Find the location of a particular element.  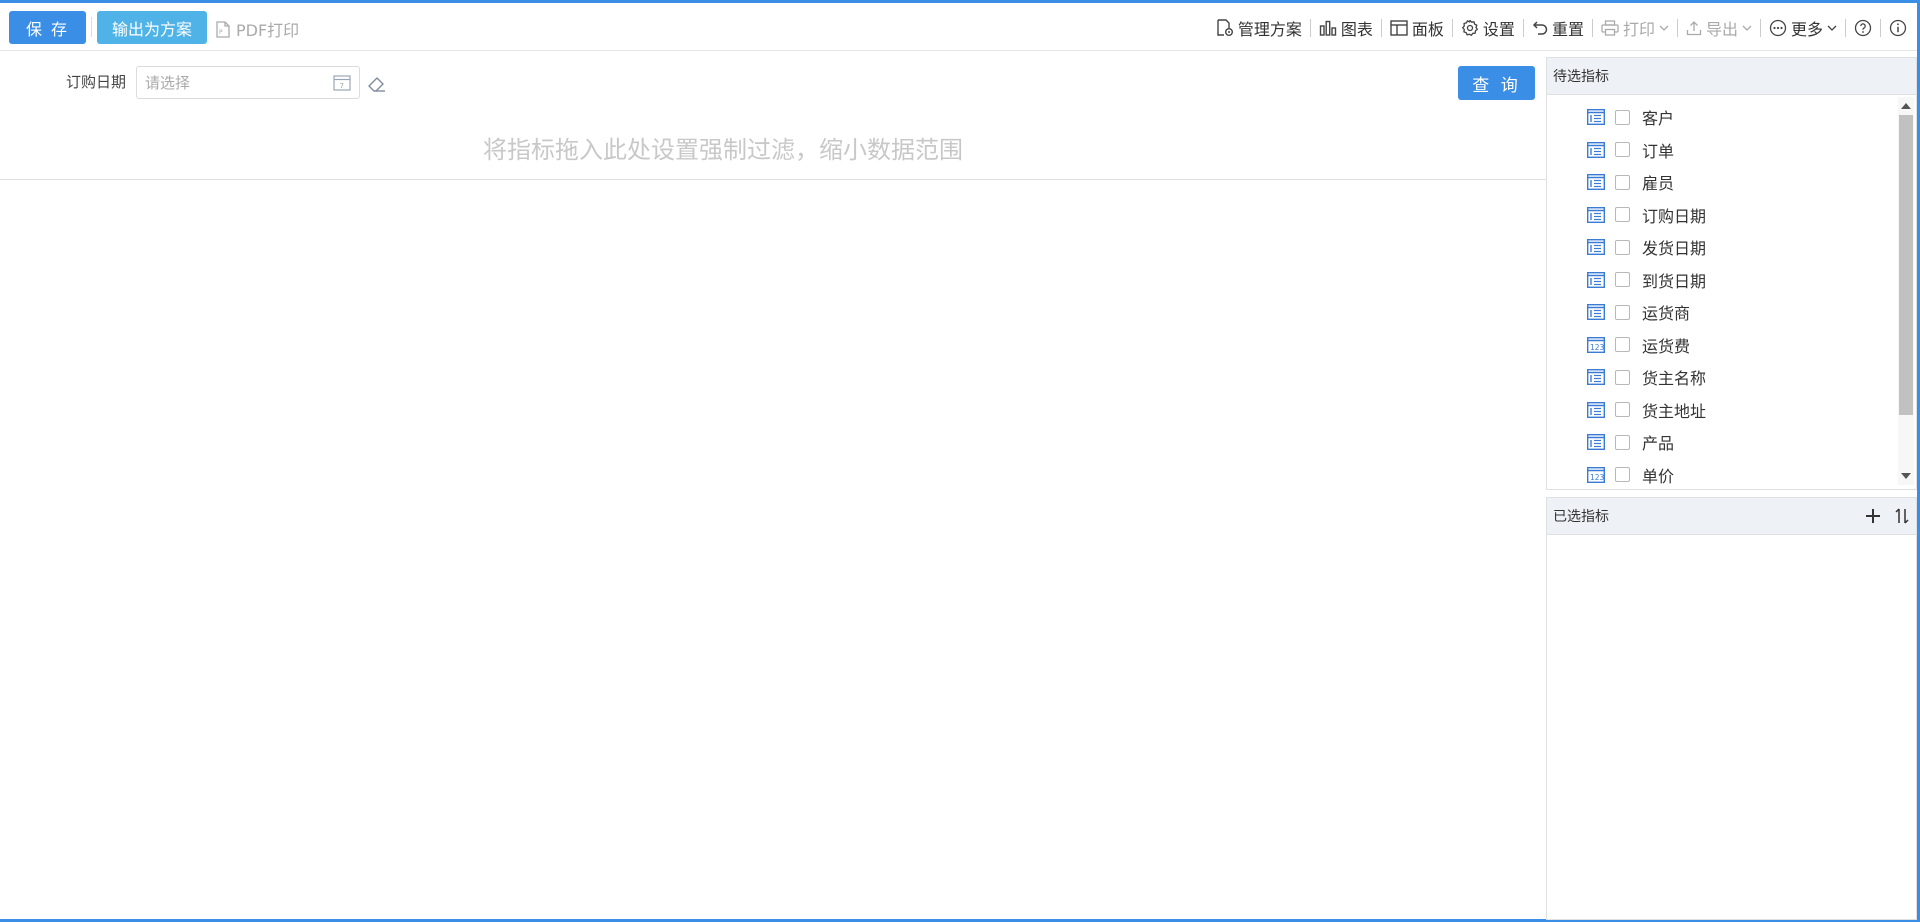

more-dropdown: 更多 is located at coordinates (1803, 28).